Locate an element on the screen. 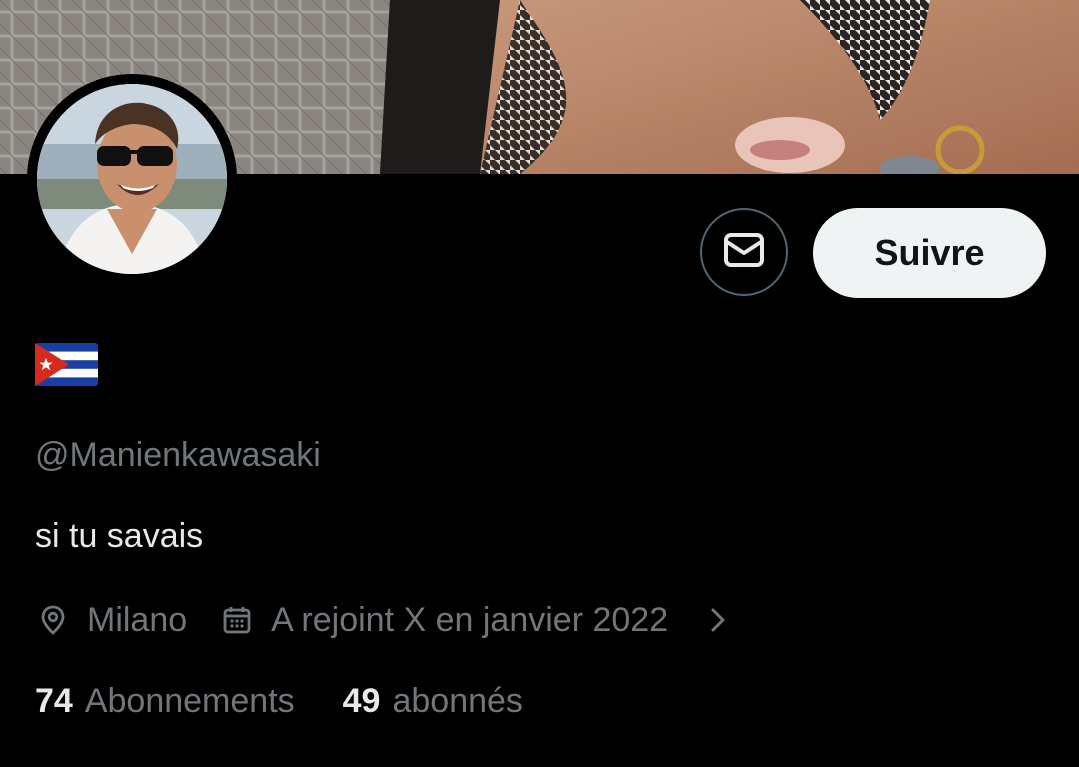 This screenshot has height=767, width=1079. following-label: Abonnements is located at coordinates (189, 701).